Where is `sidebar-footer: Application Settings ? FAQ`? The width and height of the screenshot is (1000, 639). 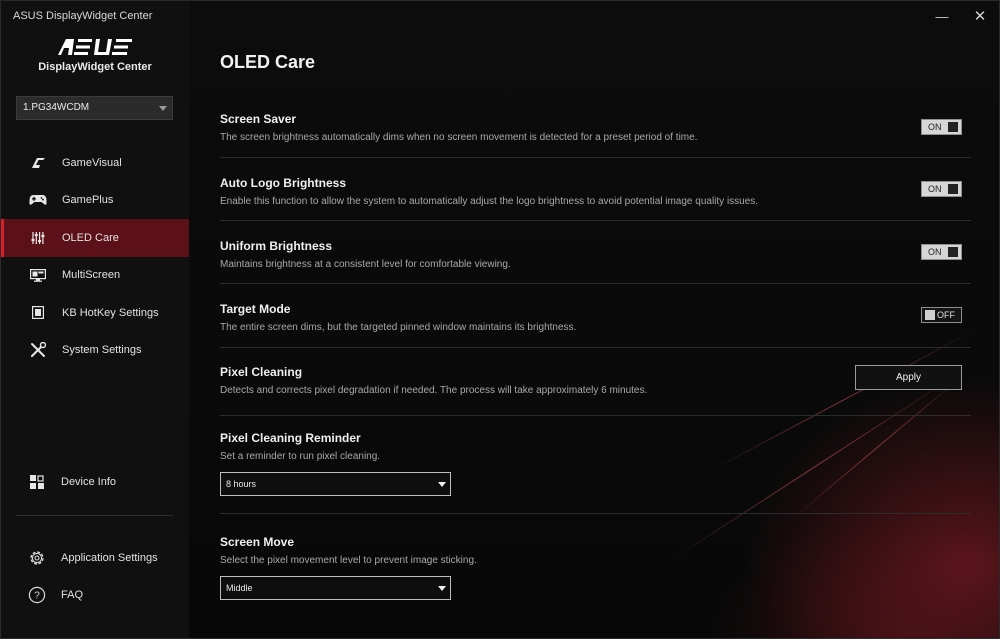 sidebar-footer: Application Settings ? FAQ is located at coordinates (95, 576).